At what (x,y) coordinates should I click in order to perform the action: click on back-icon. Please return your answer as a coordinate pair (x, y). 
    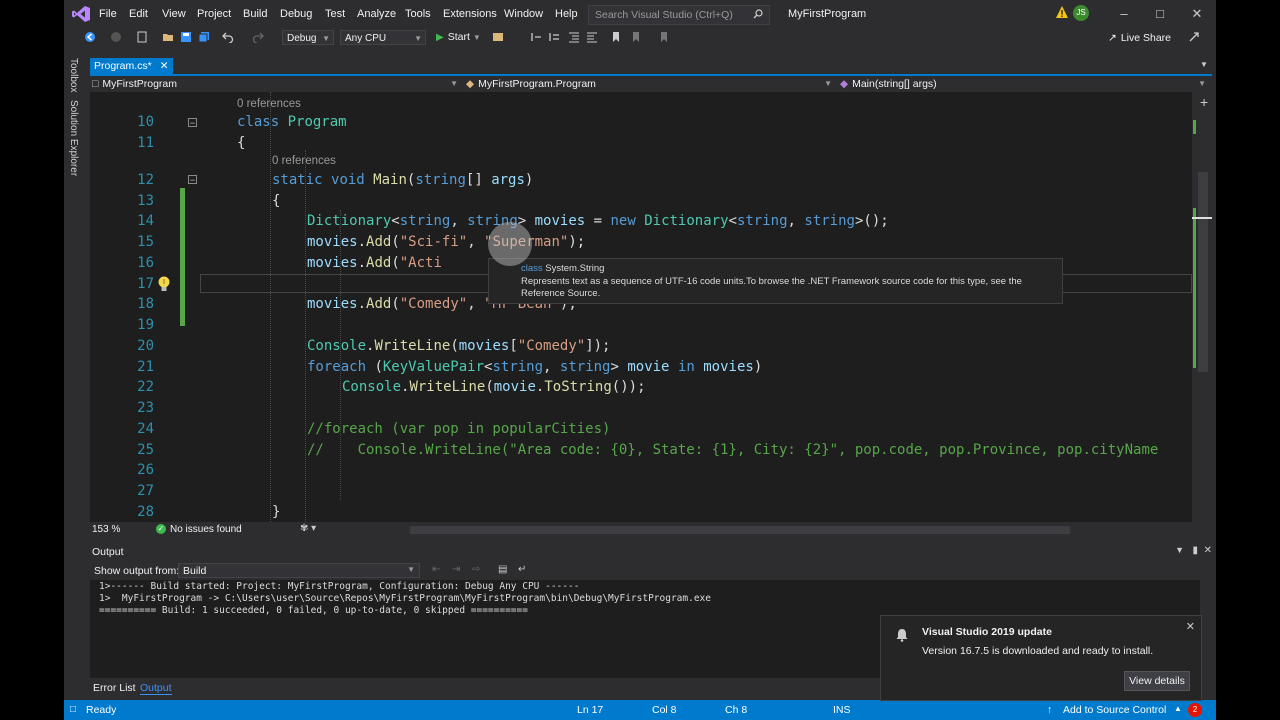
    Looking at the image, I should click on (90, 37).